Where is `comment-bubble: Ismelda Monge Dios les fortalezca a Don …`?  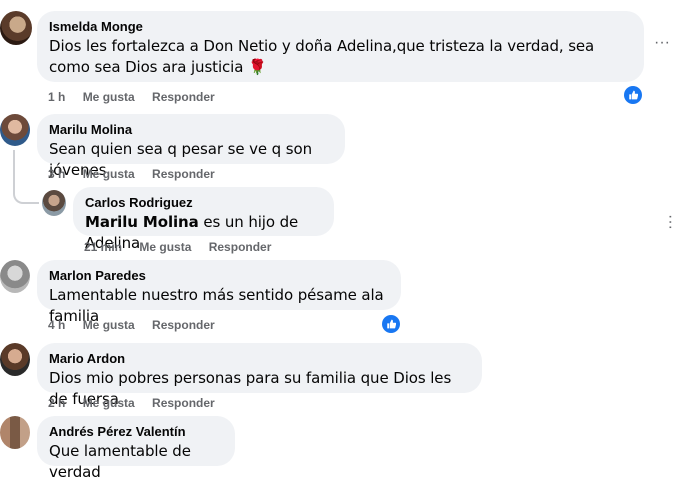 comment-bubble: Ismelda Monge Dios les fortalezca a Don … is located at coordinates (340, 46).